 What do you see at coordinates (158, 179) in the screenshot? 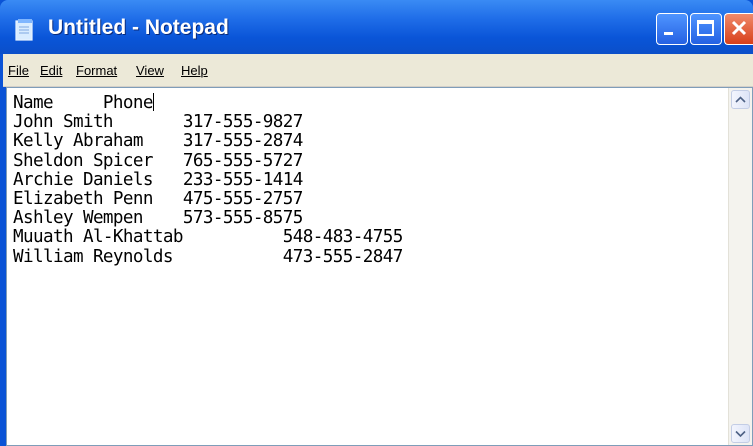
I see `text-line: Archie Daniels 233-555-1414` at bounding box center [158, 179].